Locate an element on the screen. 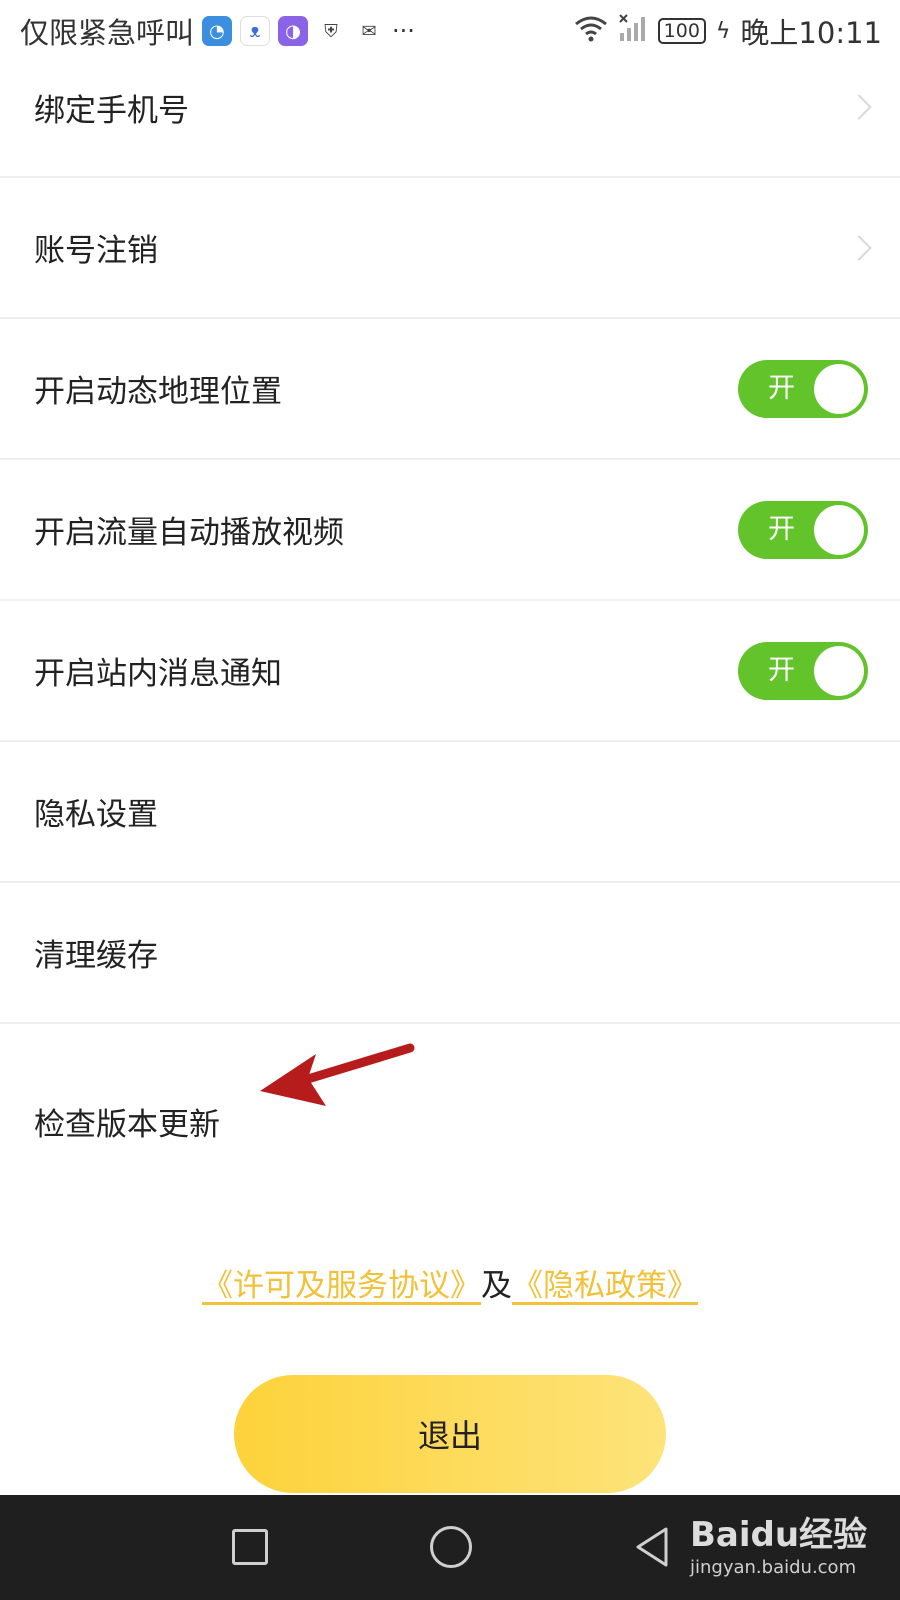 Image resolution: width=900 pixels, height=1600 pixels. setting-privacy: 隐私设置 is located at coordinates (450, 812).